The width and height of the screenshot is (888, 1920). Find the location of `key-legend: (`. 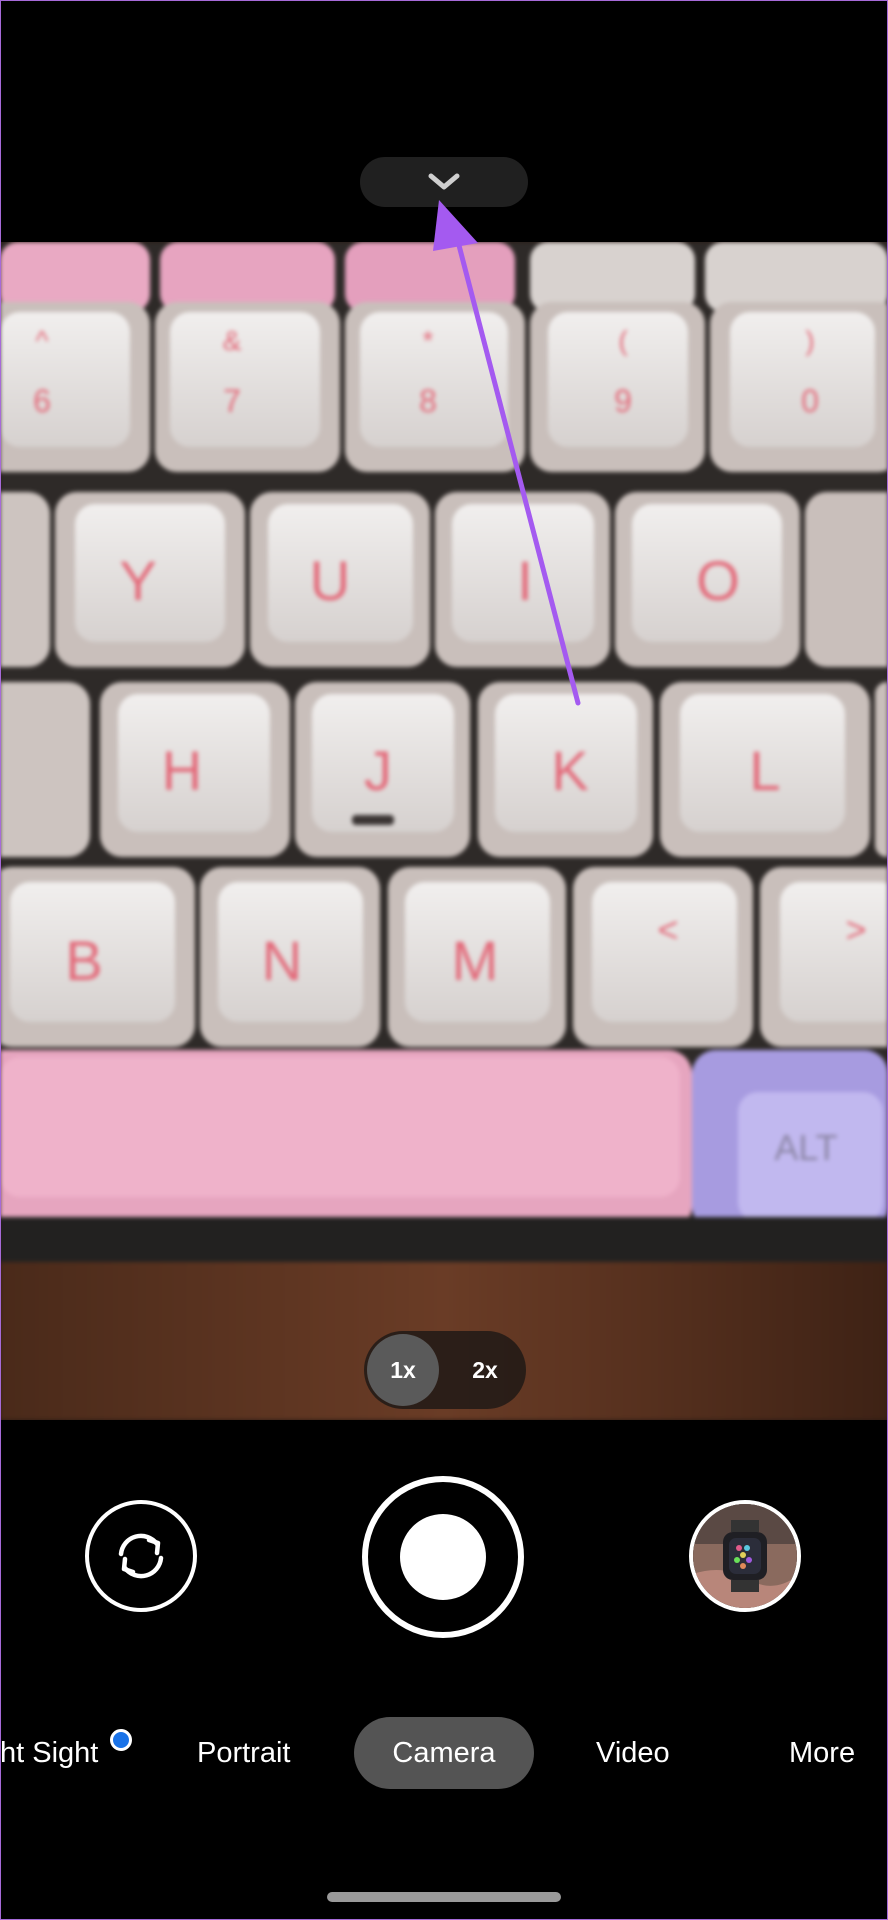

key-legend: ( is located at coordinates (623, 340).